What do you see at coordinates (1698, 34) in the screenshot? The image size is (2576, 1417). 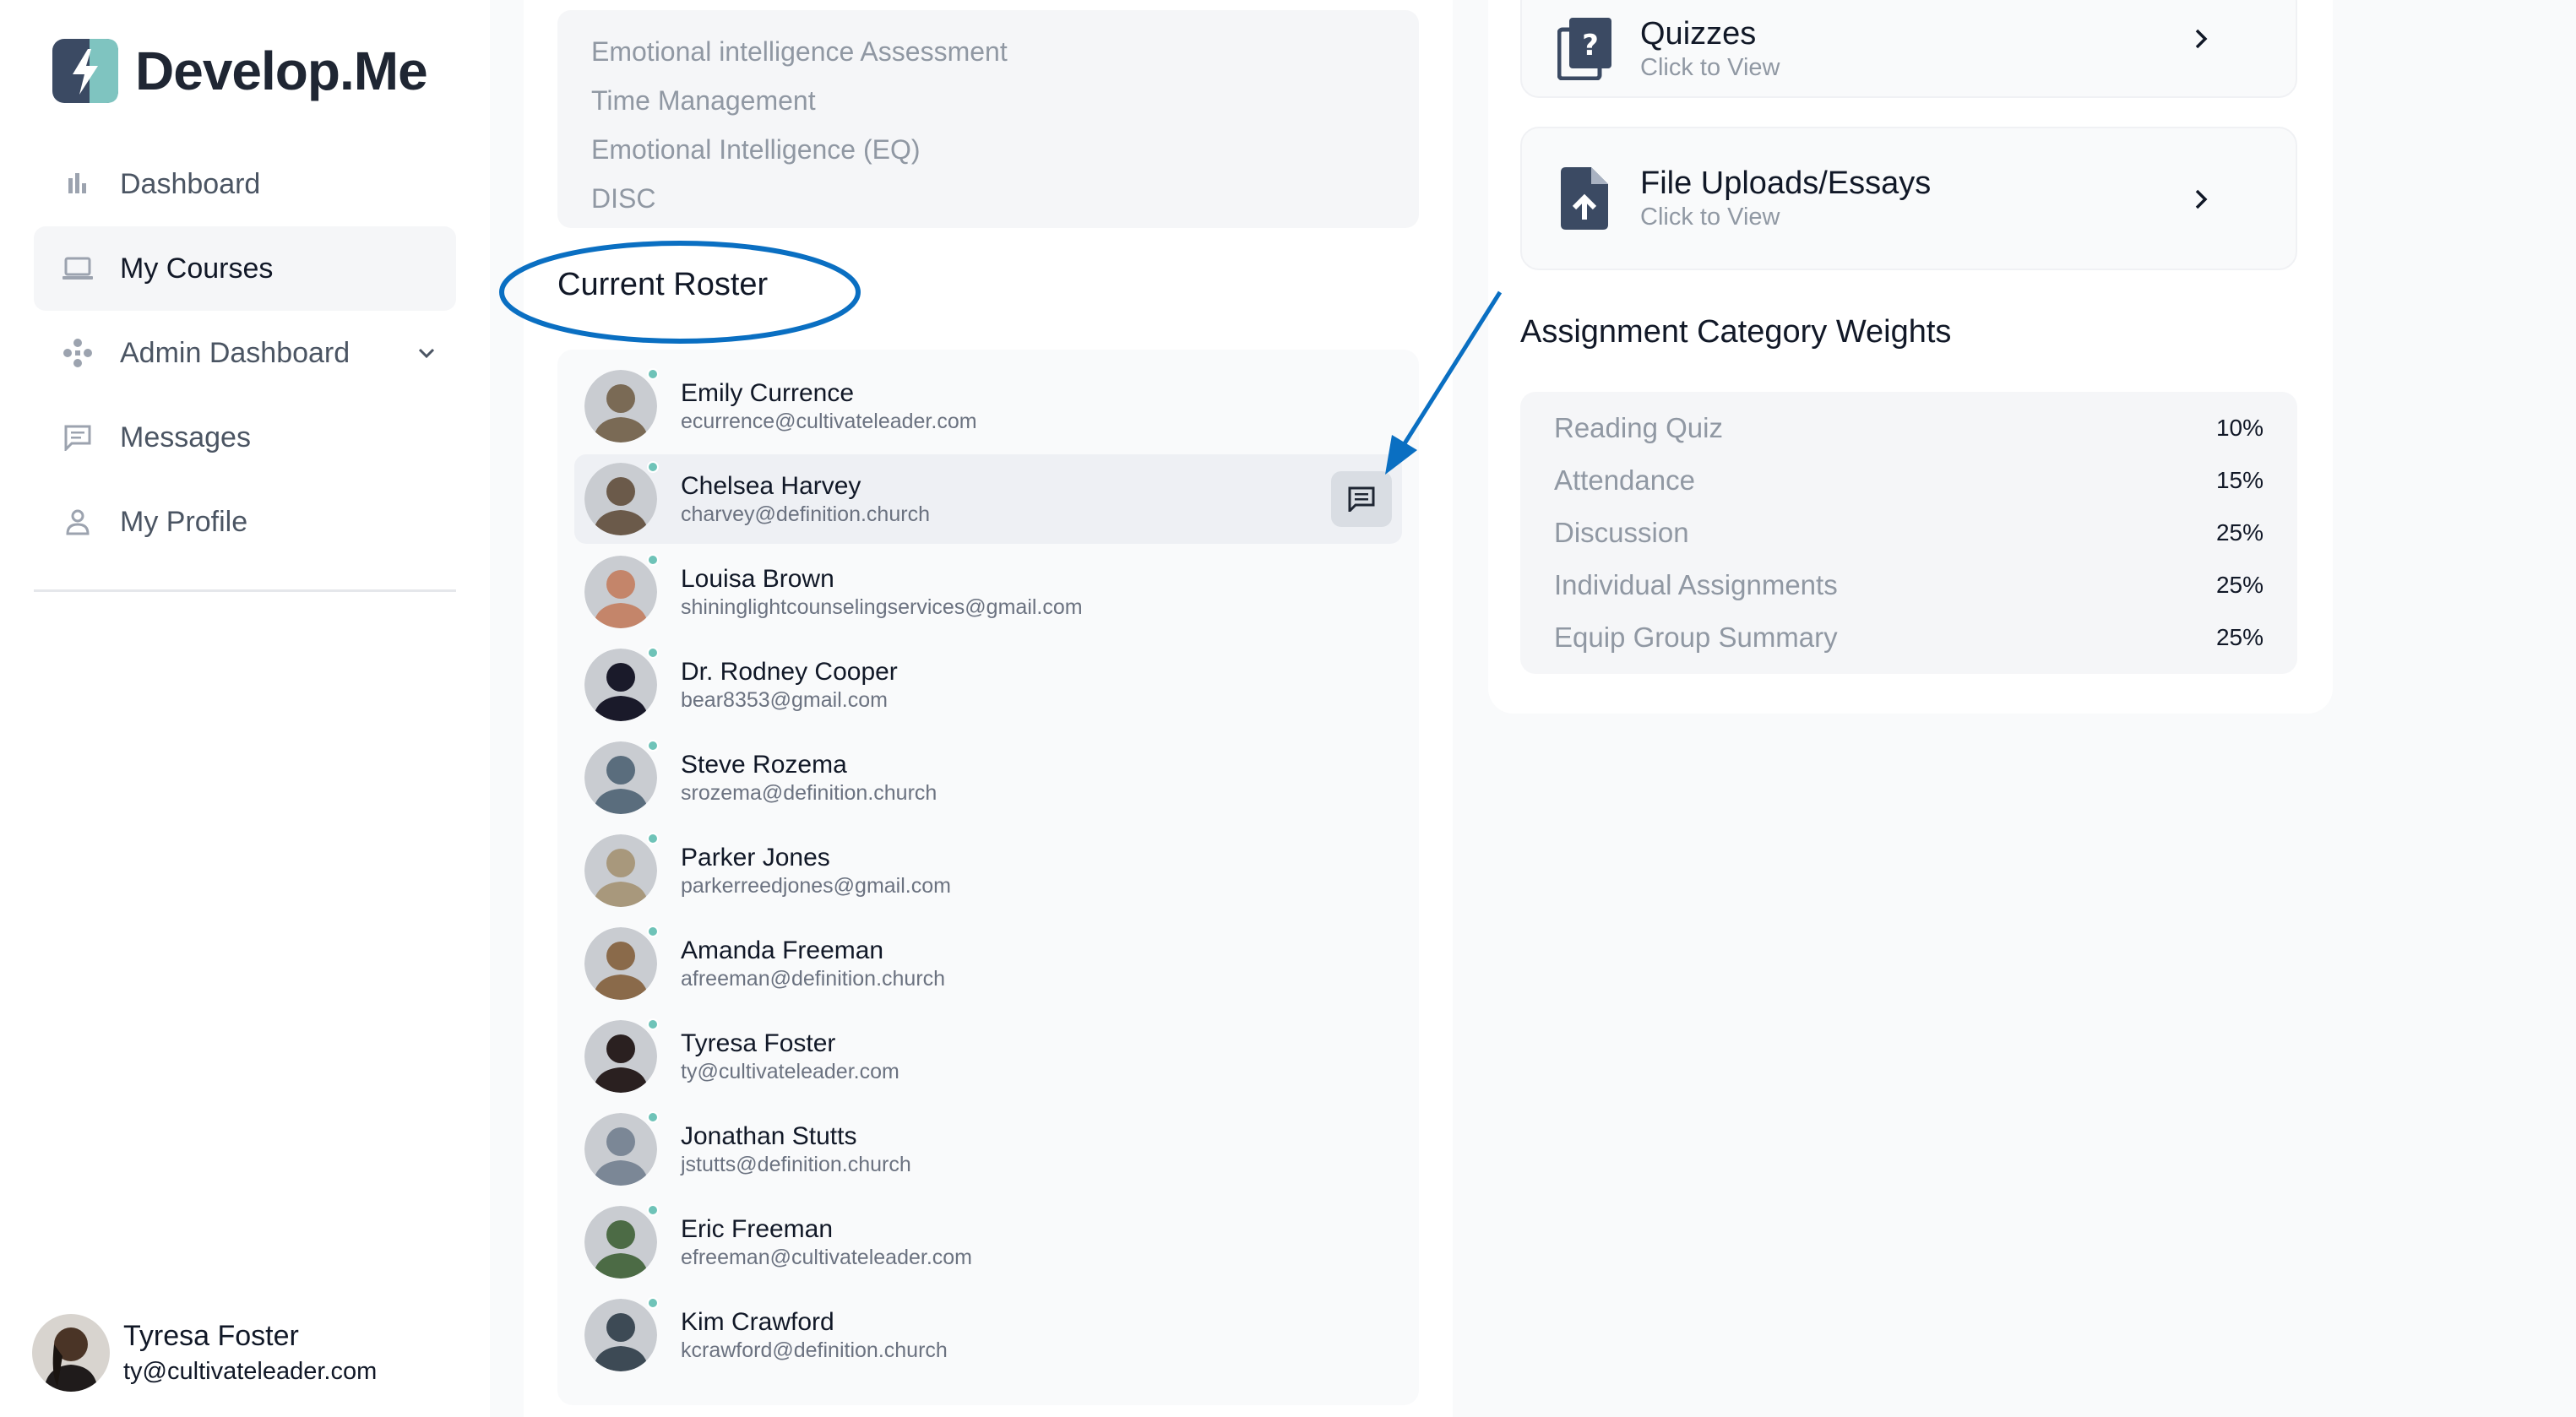 I see `tile-title: Quizzes` at bounding box center [1698, 34].